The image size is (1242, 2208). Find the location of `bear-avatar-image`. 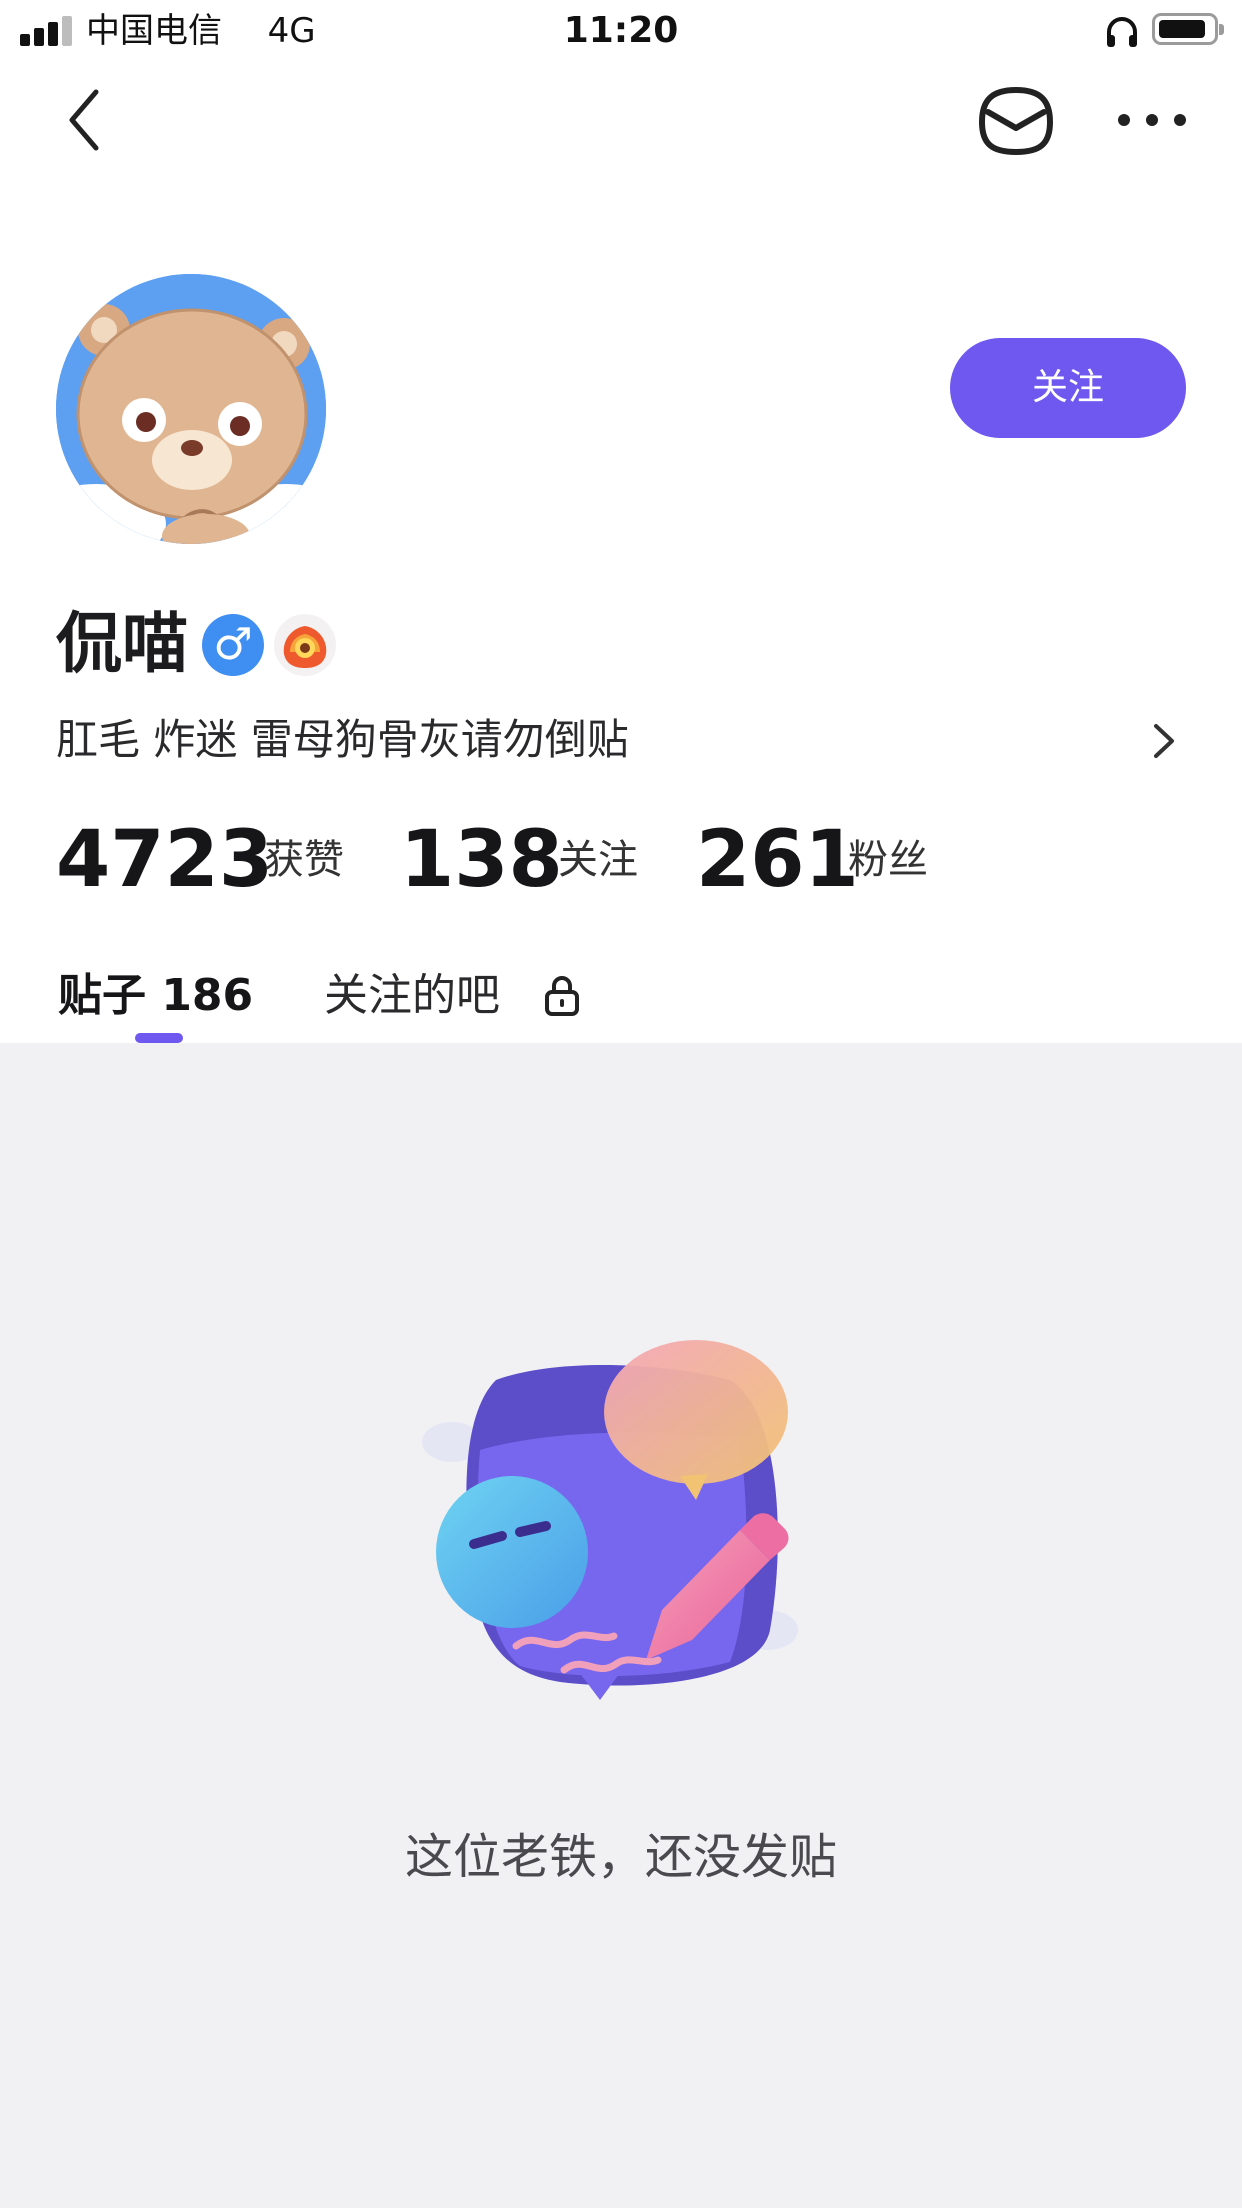

bear-avatar-image is located at coordinates (191, 409).